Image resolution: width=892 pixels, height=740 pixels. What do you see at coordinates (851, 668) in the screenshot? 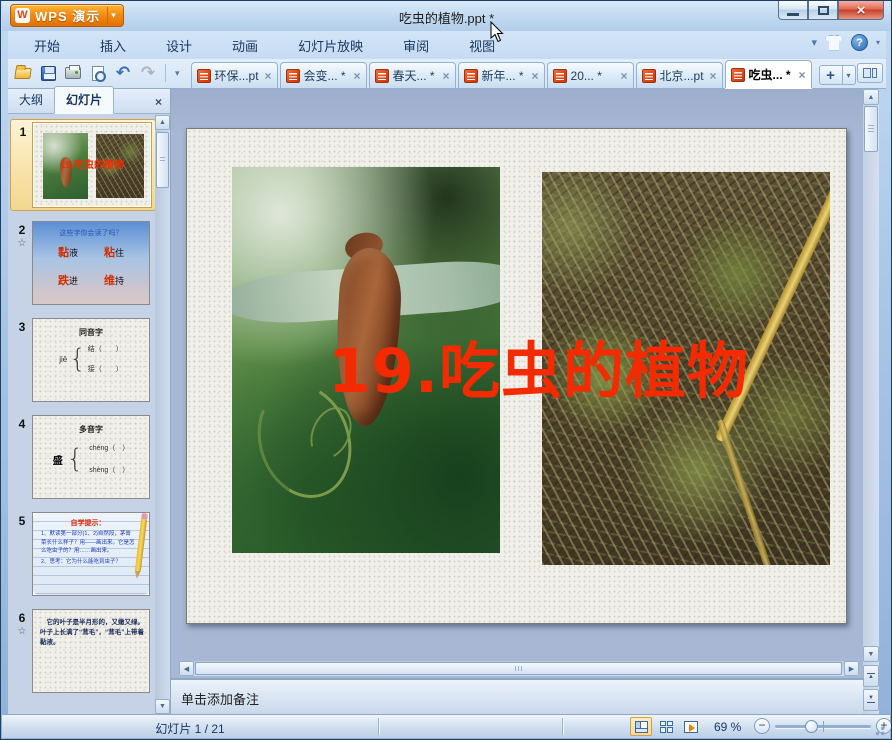
I see `scroll-right-icon: ▶` at bounding box center [851, 668].